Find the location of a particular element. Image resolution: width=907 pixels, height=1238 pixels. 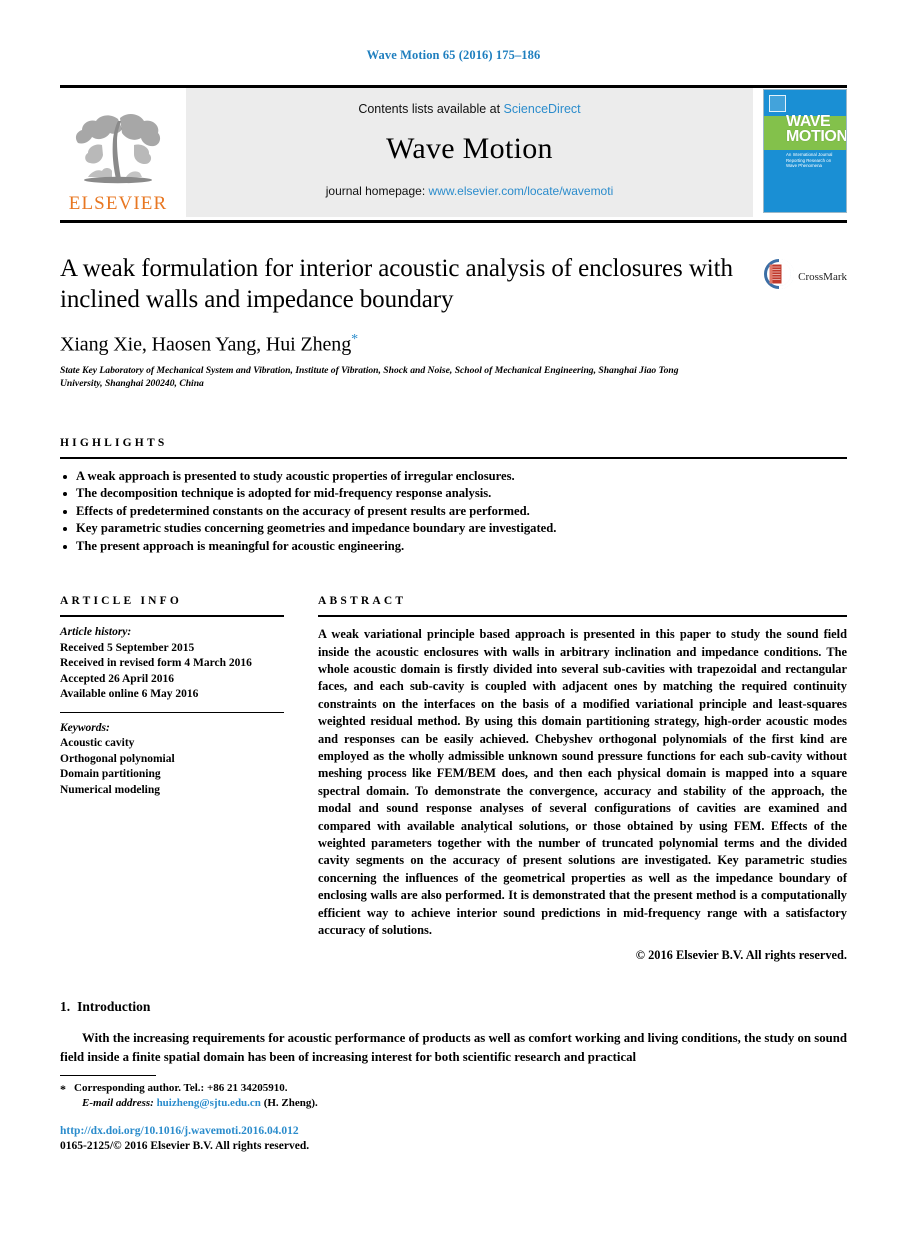

keywords-rule is located at coordinates (172, 712).